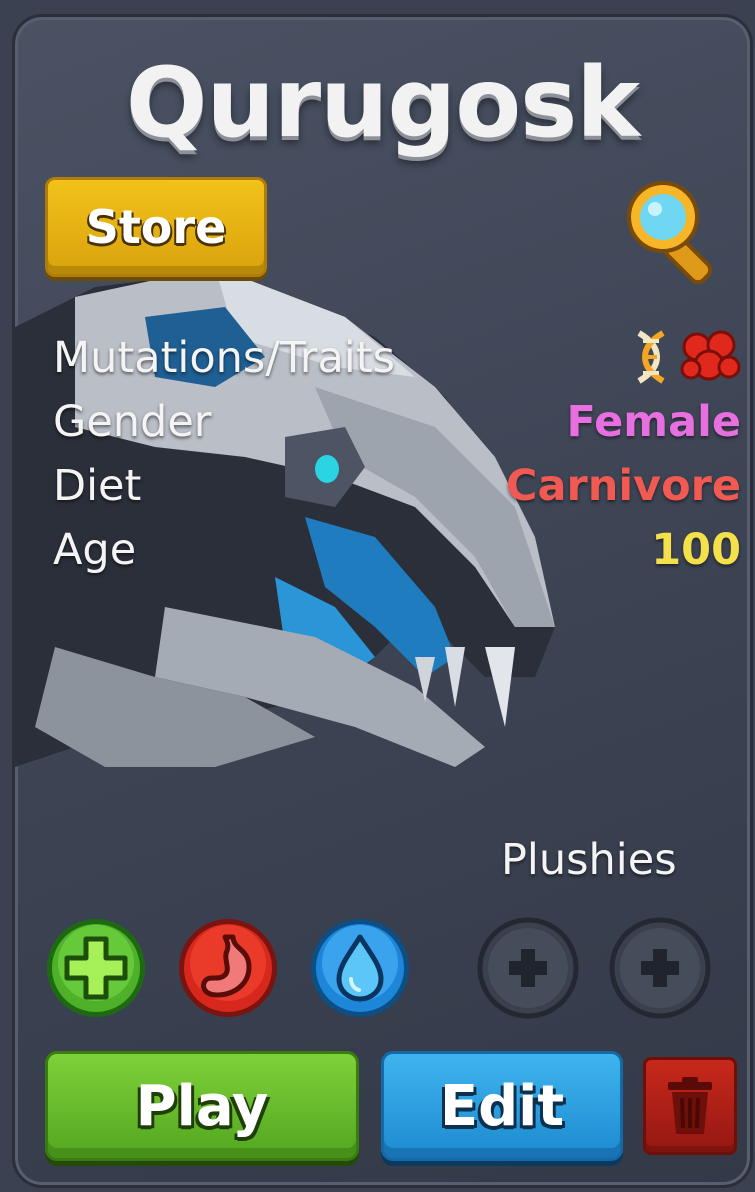 The image size is (755, 1192). What do you see at coordinates (589, 860) in the screenshot?
I see `plushies-label: Plushies` at bounding box center [589, 860].